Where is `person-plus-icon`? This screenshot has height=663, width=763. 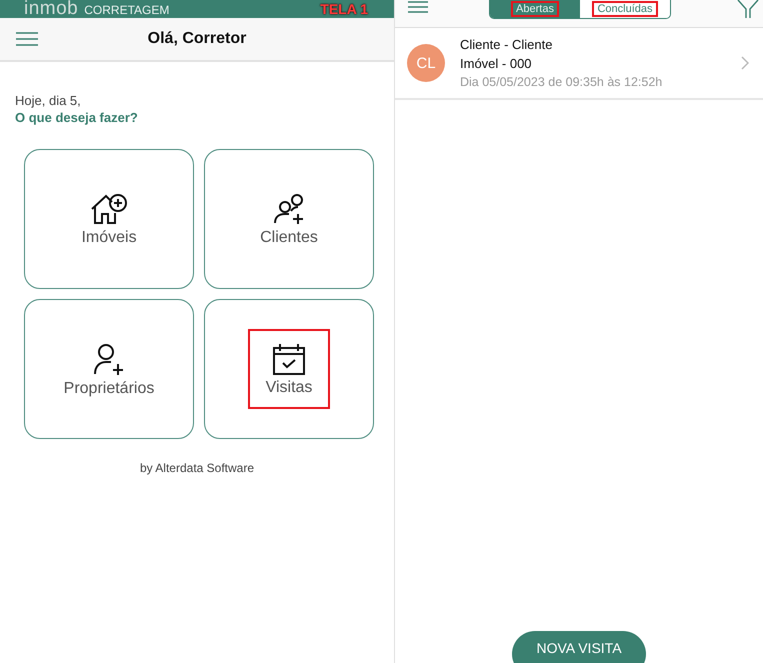 person-plus-icon is located at coordinates (109, 359).